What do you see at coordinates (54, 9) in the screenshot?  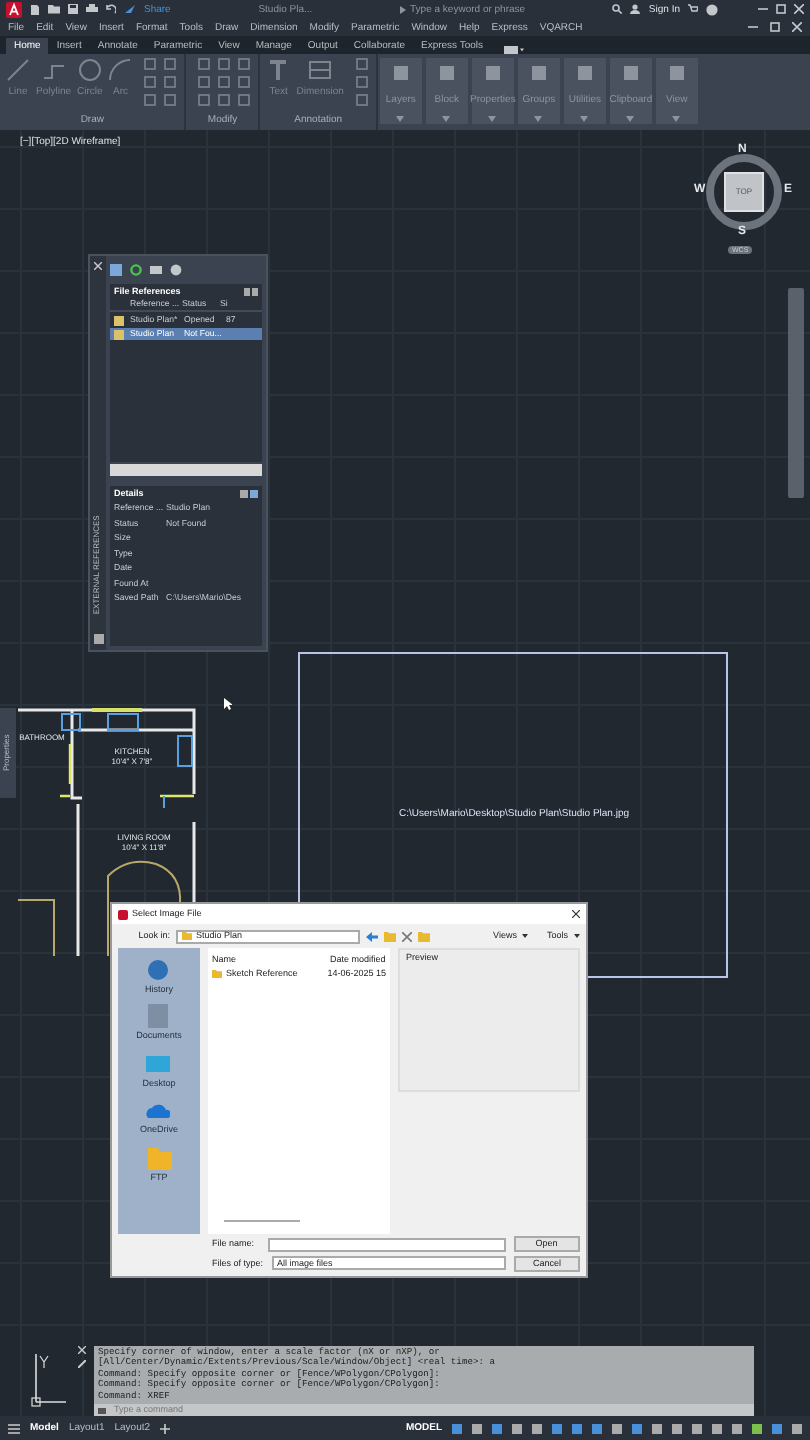 I see `open-folder-icon` at bounding box center [54, 9].